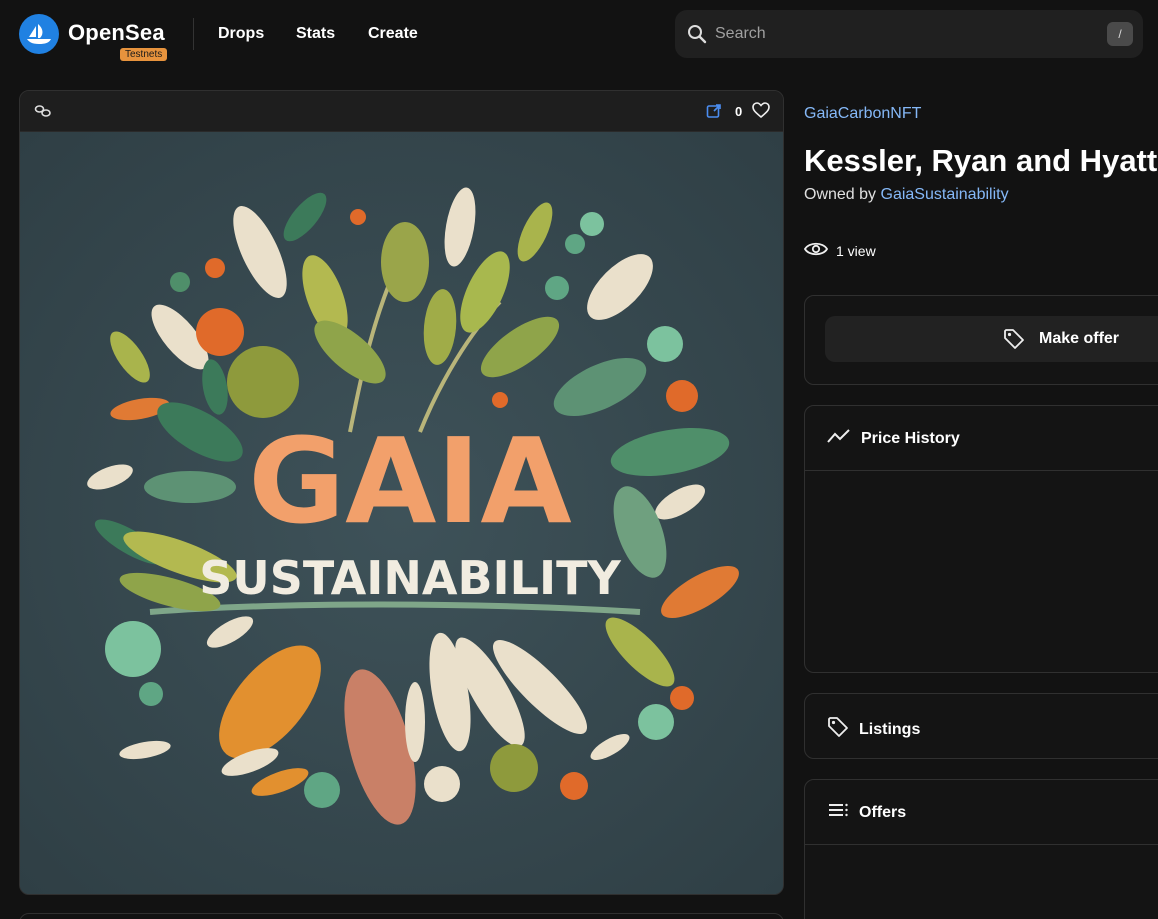 The width and height of the screenshot is (1158, 919). Describe the element at coordinates (739, 111) in the screenshot. I see `favorite-count: 0` at that location.